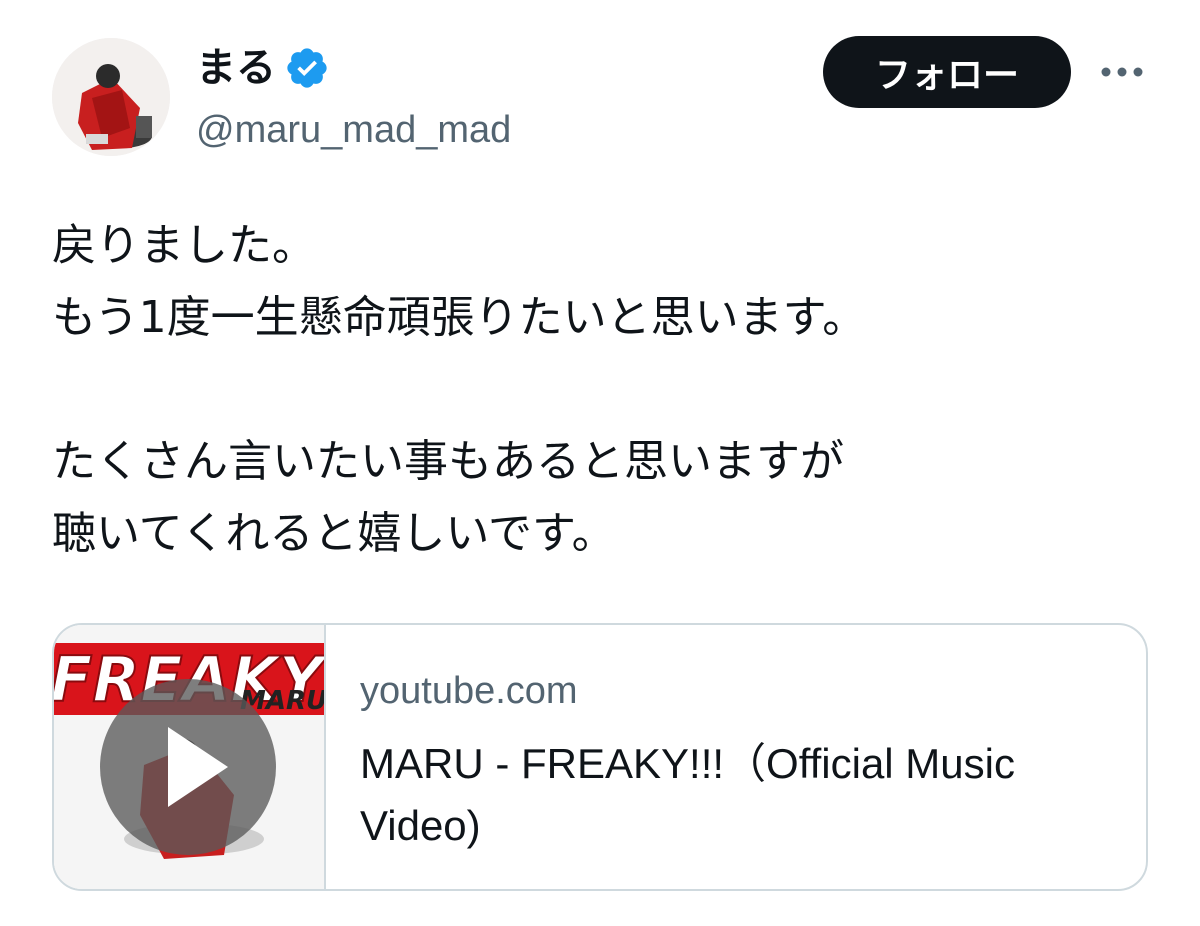 The image size is (1200, 926). I want to click on avatar-image, so click(111, 97).